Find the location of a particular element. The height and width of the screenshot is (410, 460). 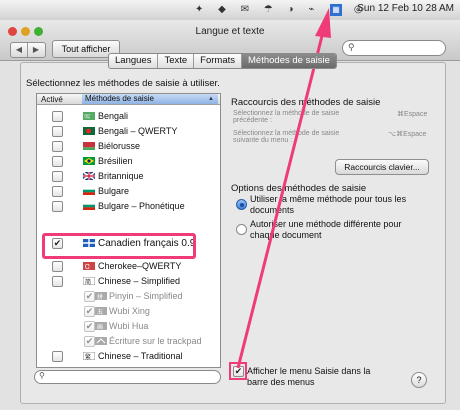

arrow-head is located at coordinates (323, 23).